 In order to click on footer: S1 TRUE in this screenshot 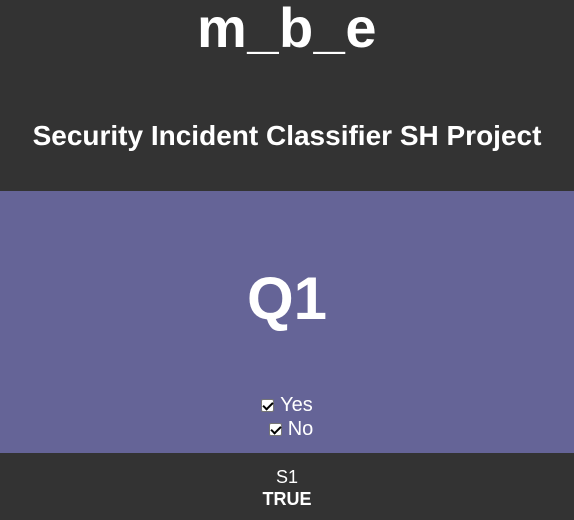, I will do `click(287, 486)`.